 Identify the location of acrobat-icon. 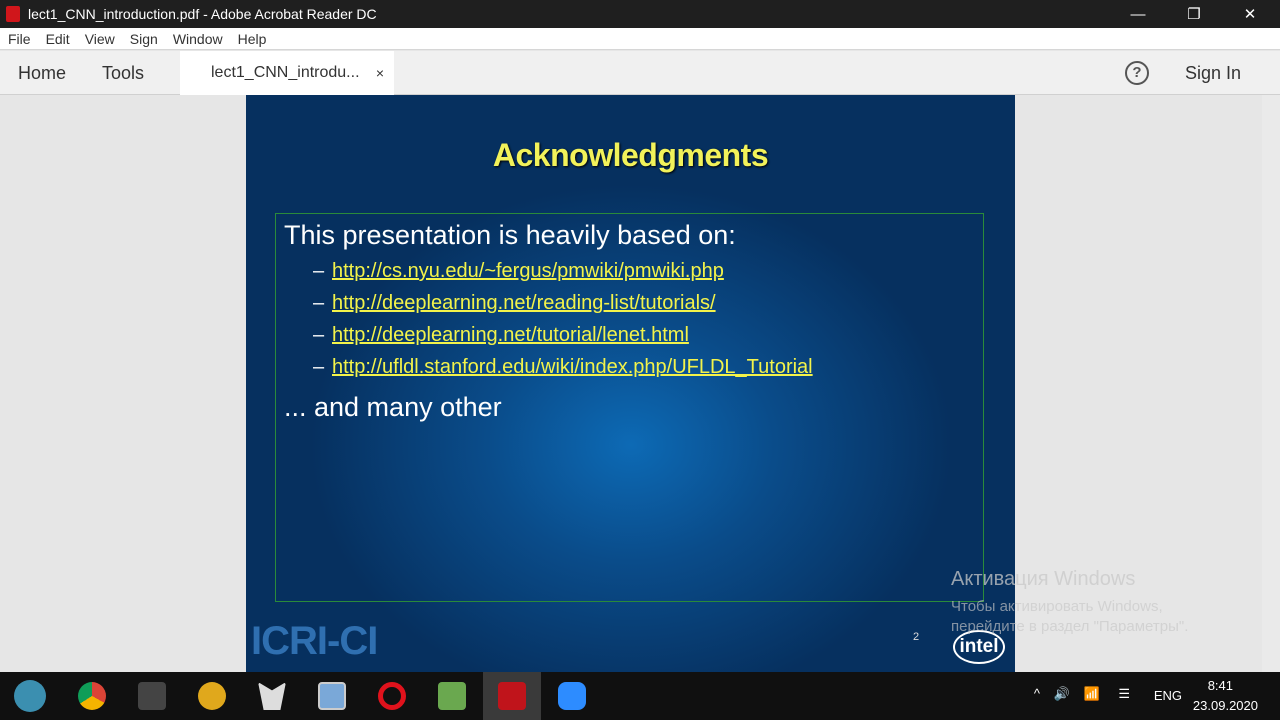
(13, 14).